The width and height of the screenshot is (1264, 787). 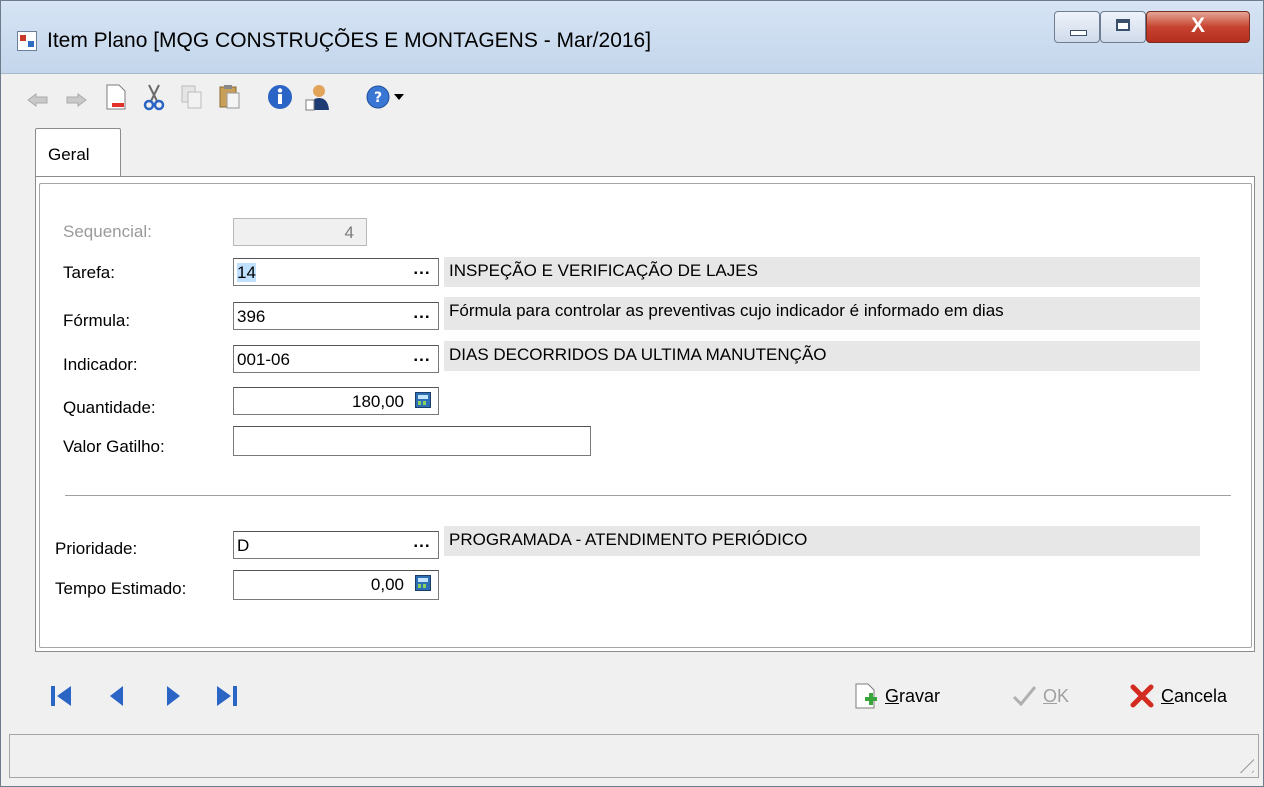 I want to click on tempo-estimado-input: 0,00, so click(x=336, y=585).